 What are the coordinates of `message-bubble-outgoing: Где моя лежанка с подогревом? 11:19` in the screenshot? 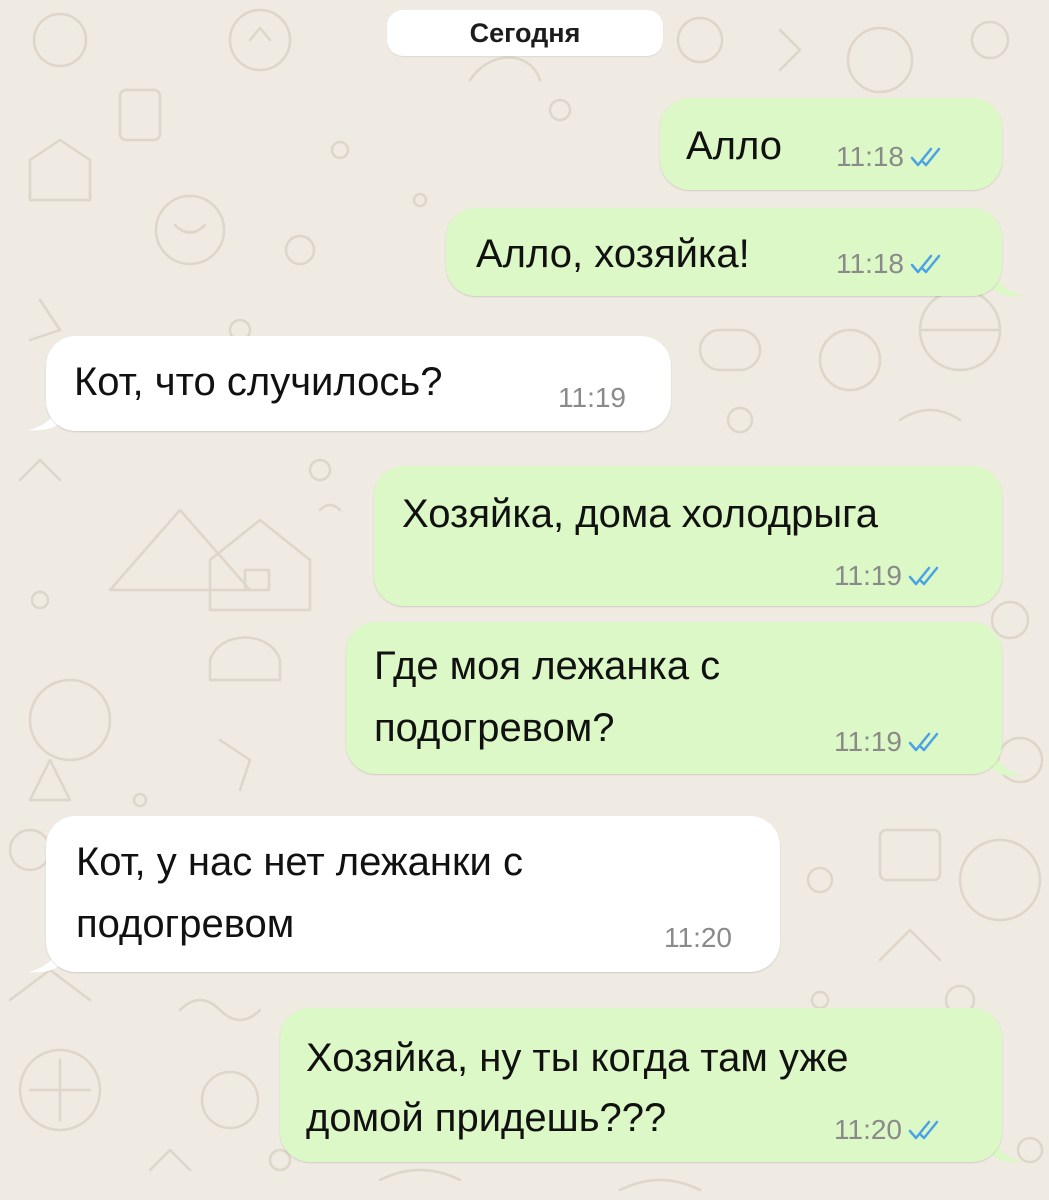 It's located at (674, 698).